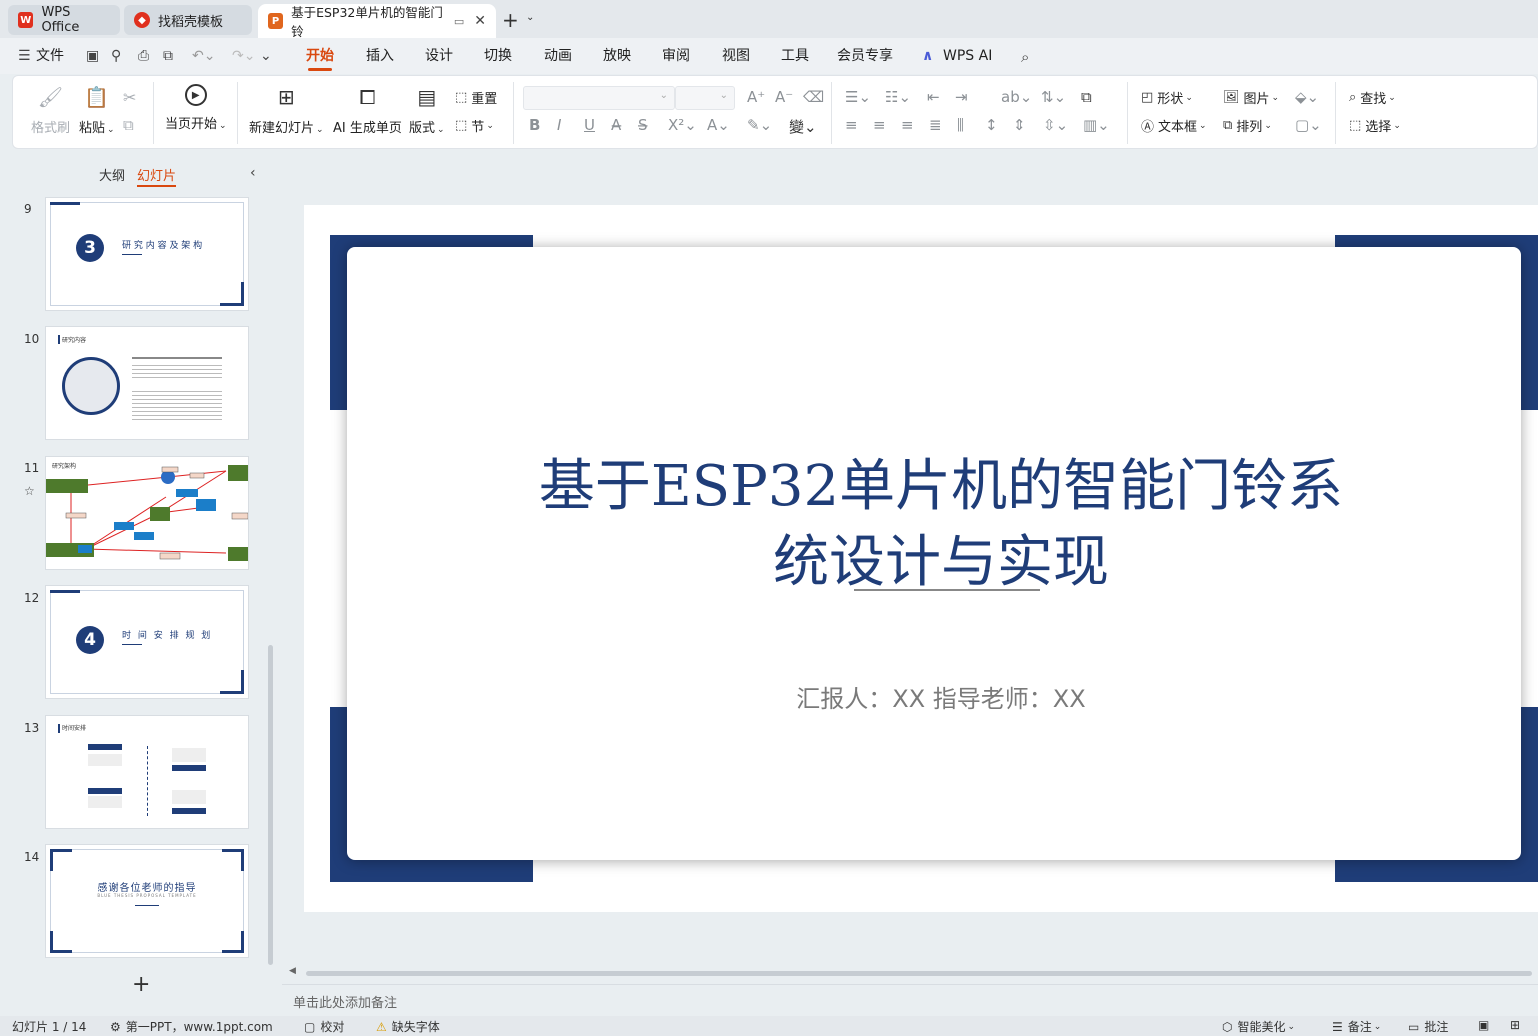 The image size is (1538, 1036). What do you see at coordinates (1167, 97) in the screenshot?
I see `shape-button: ◰ 形状 ⌄` at bounding box center [1167, 97].